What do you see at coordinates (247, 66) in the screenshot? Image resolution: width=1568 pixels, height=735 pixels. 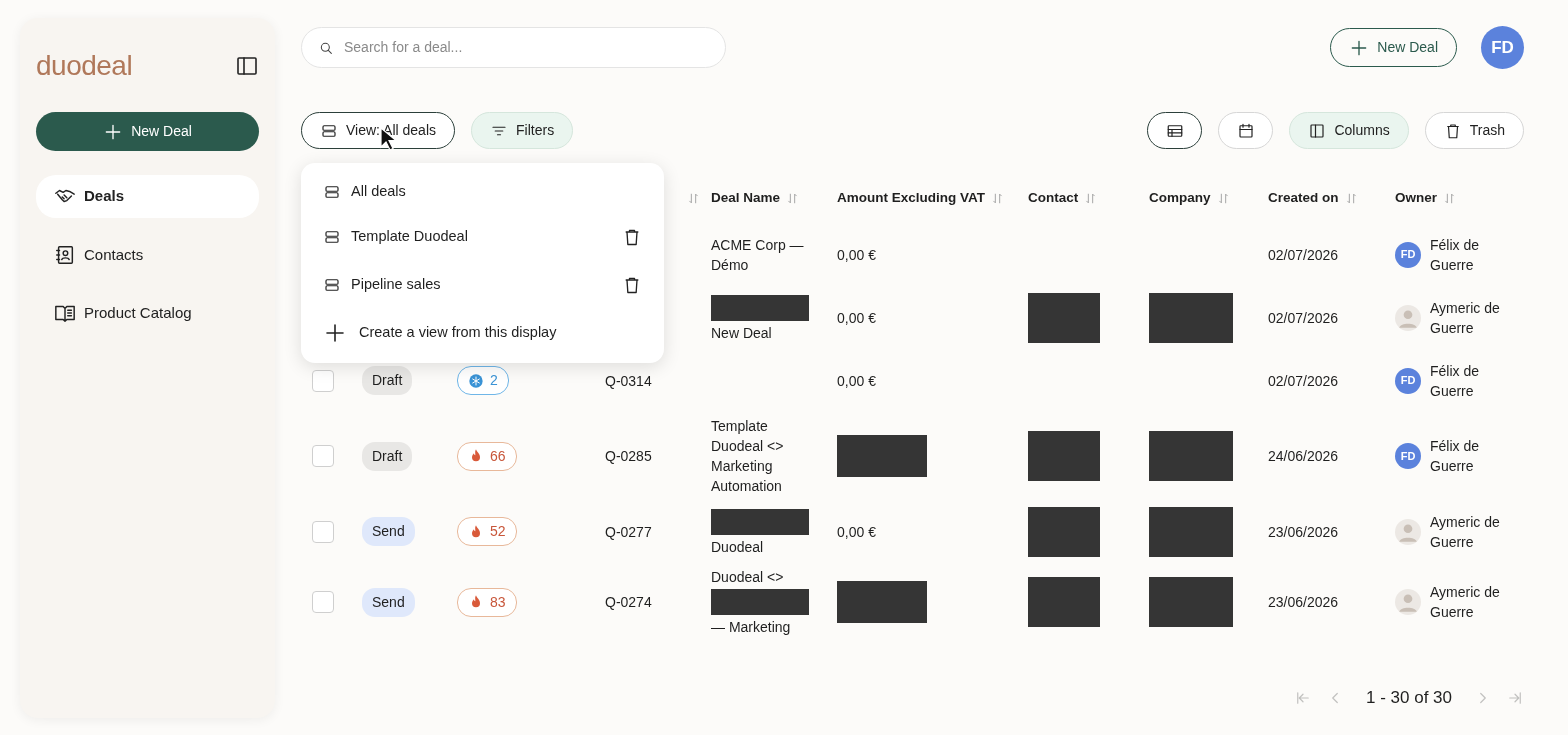 I see `sidebar-toggle-icon` at bounding box center [247, 66].